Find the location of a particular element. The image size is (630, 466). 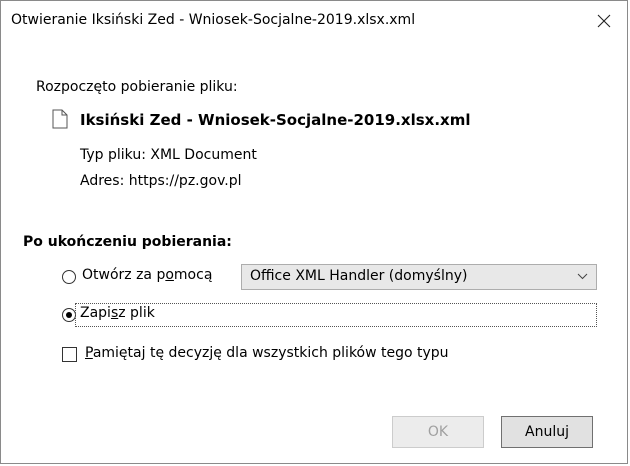

file-type-label: Typ pliku: is located at coordinates (113, 155).